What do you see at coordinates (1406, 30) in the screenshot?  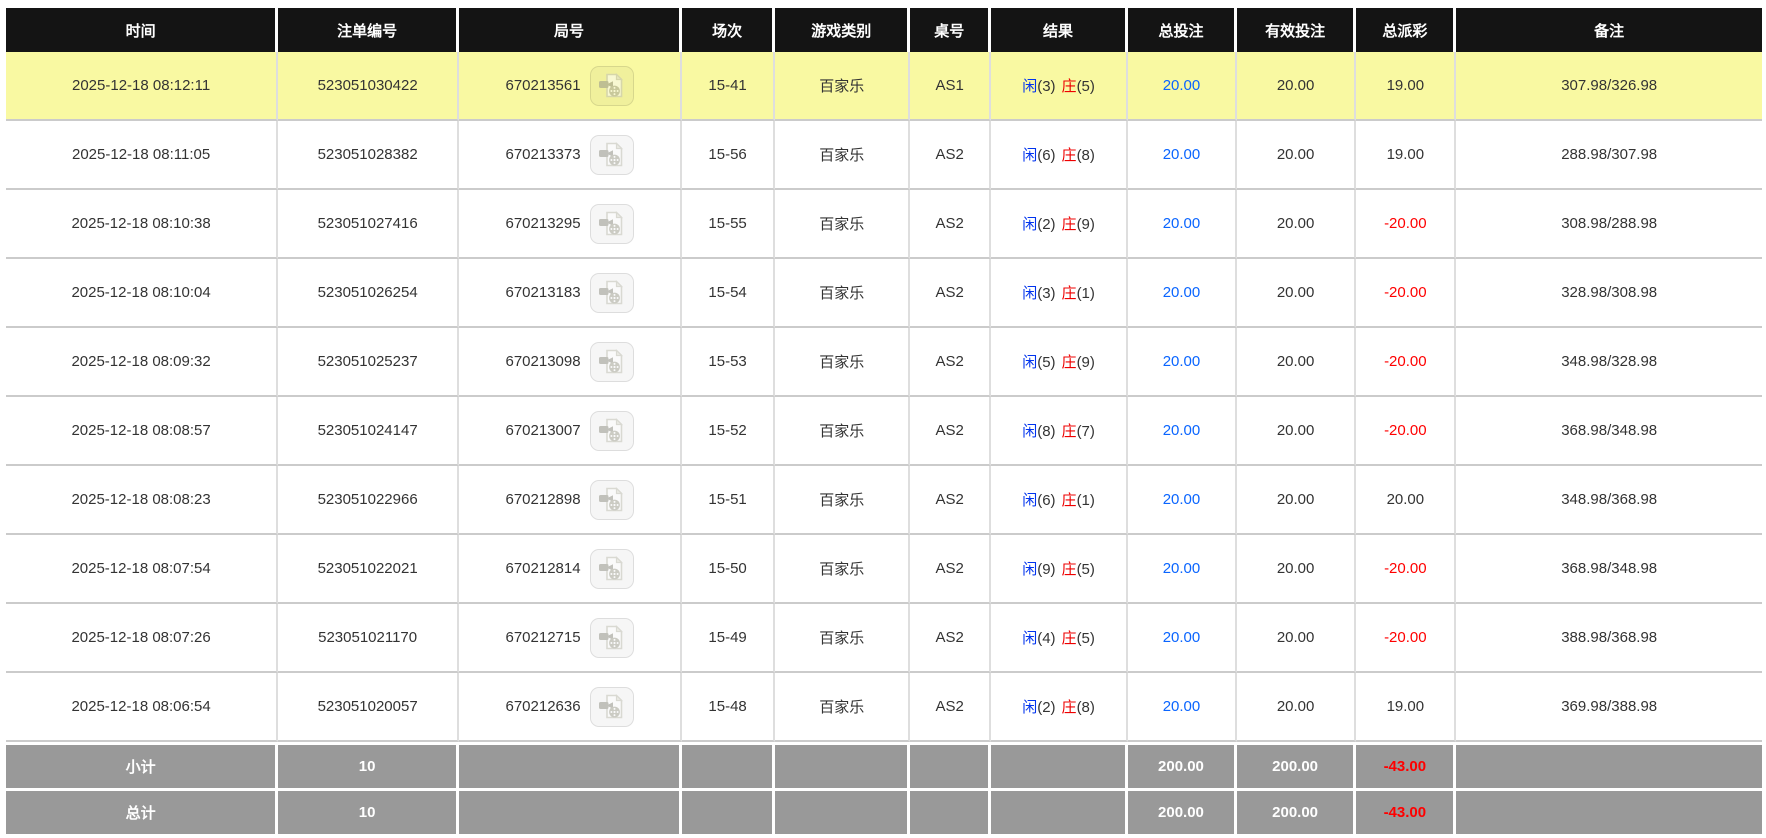 I see `column-header-payout: 总派彩` at bounding box center [1406, 30].